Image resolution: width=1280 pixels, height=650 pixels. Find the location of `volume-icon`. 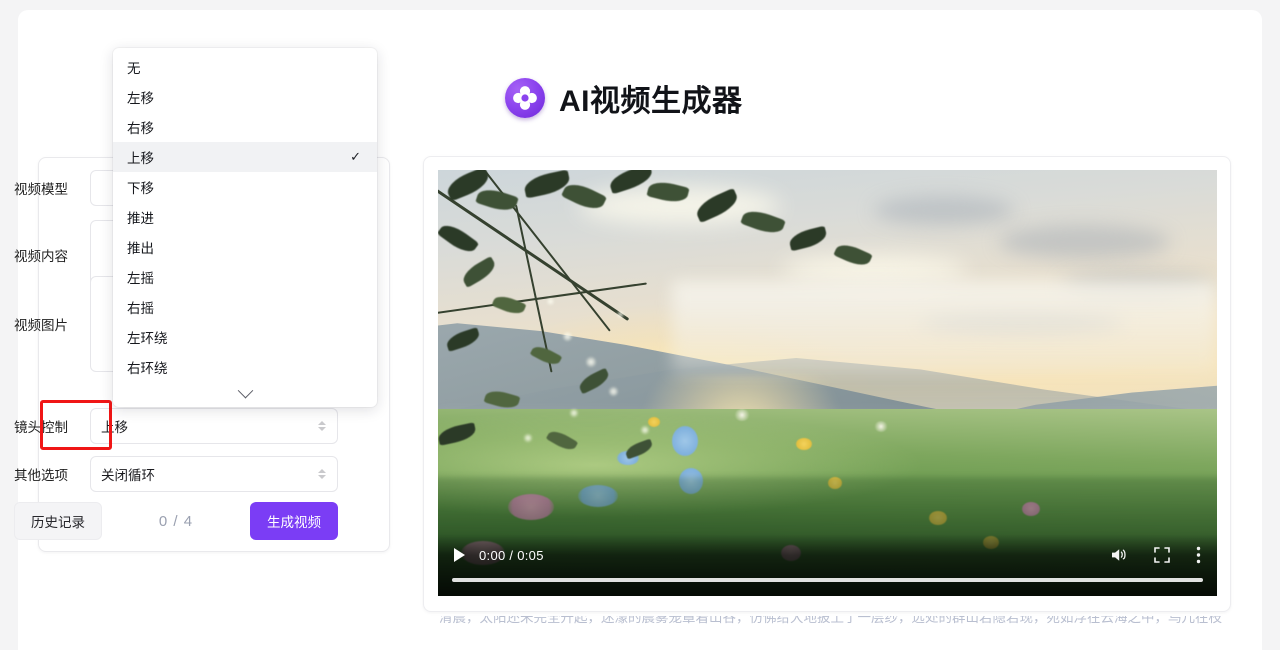

volume-icon is located at coordinates (1119, 555).